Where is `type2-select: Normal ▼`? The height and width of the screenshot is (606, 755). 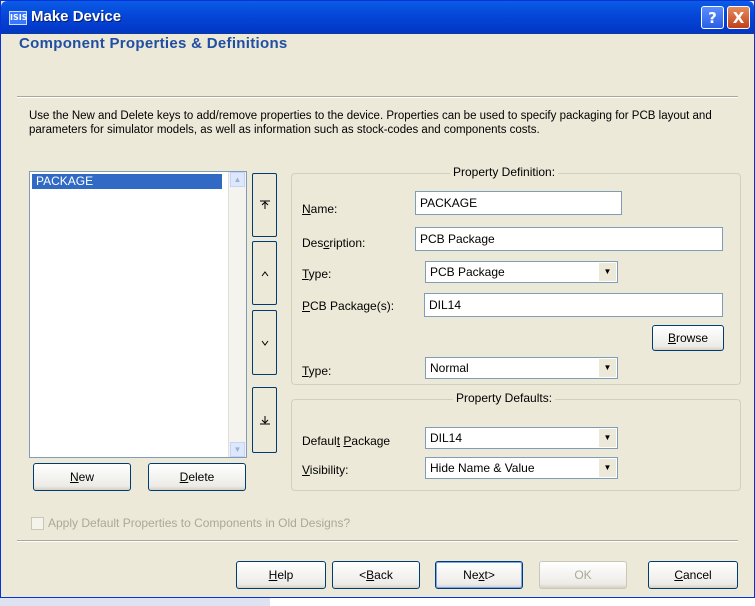
type2-select: Normal ▼ is located at coordinates (521, 368).